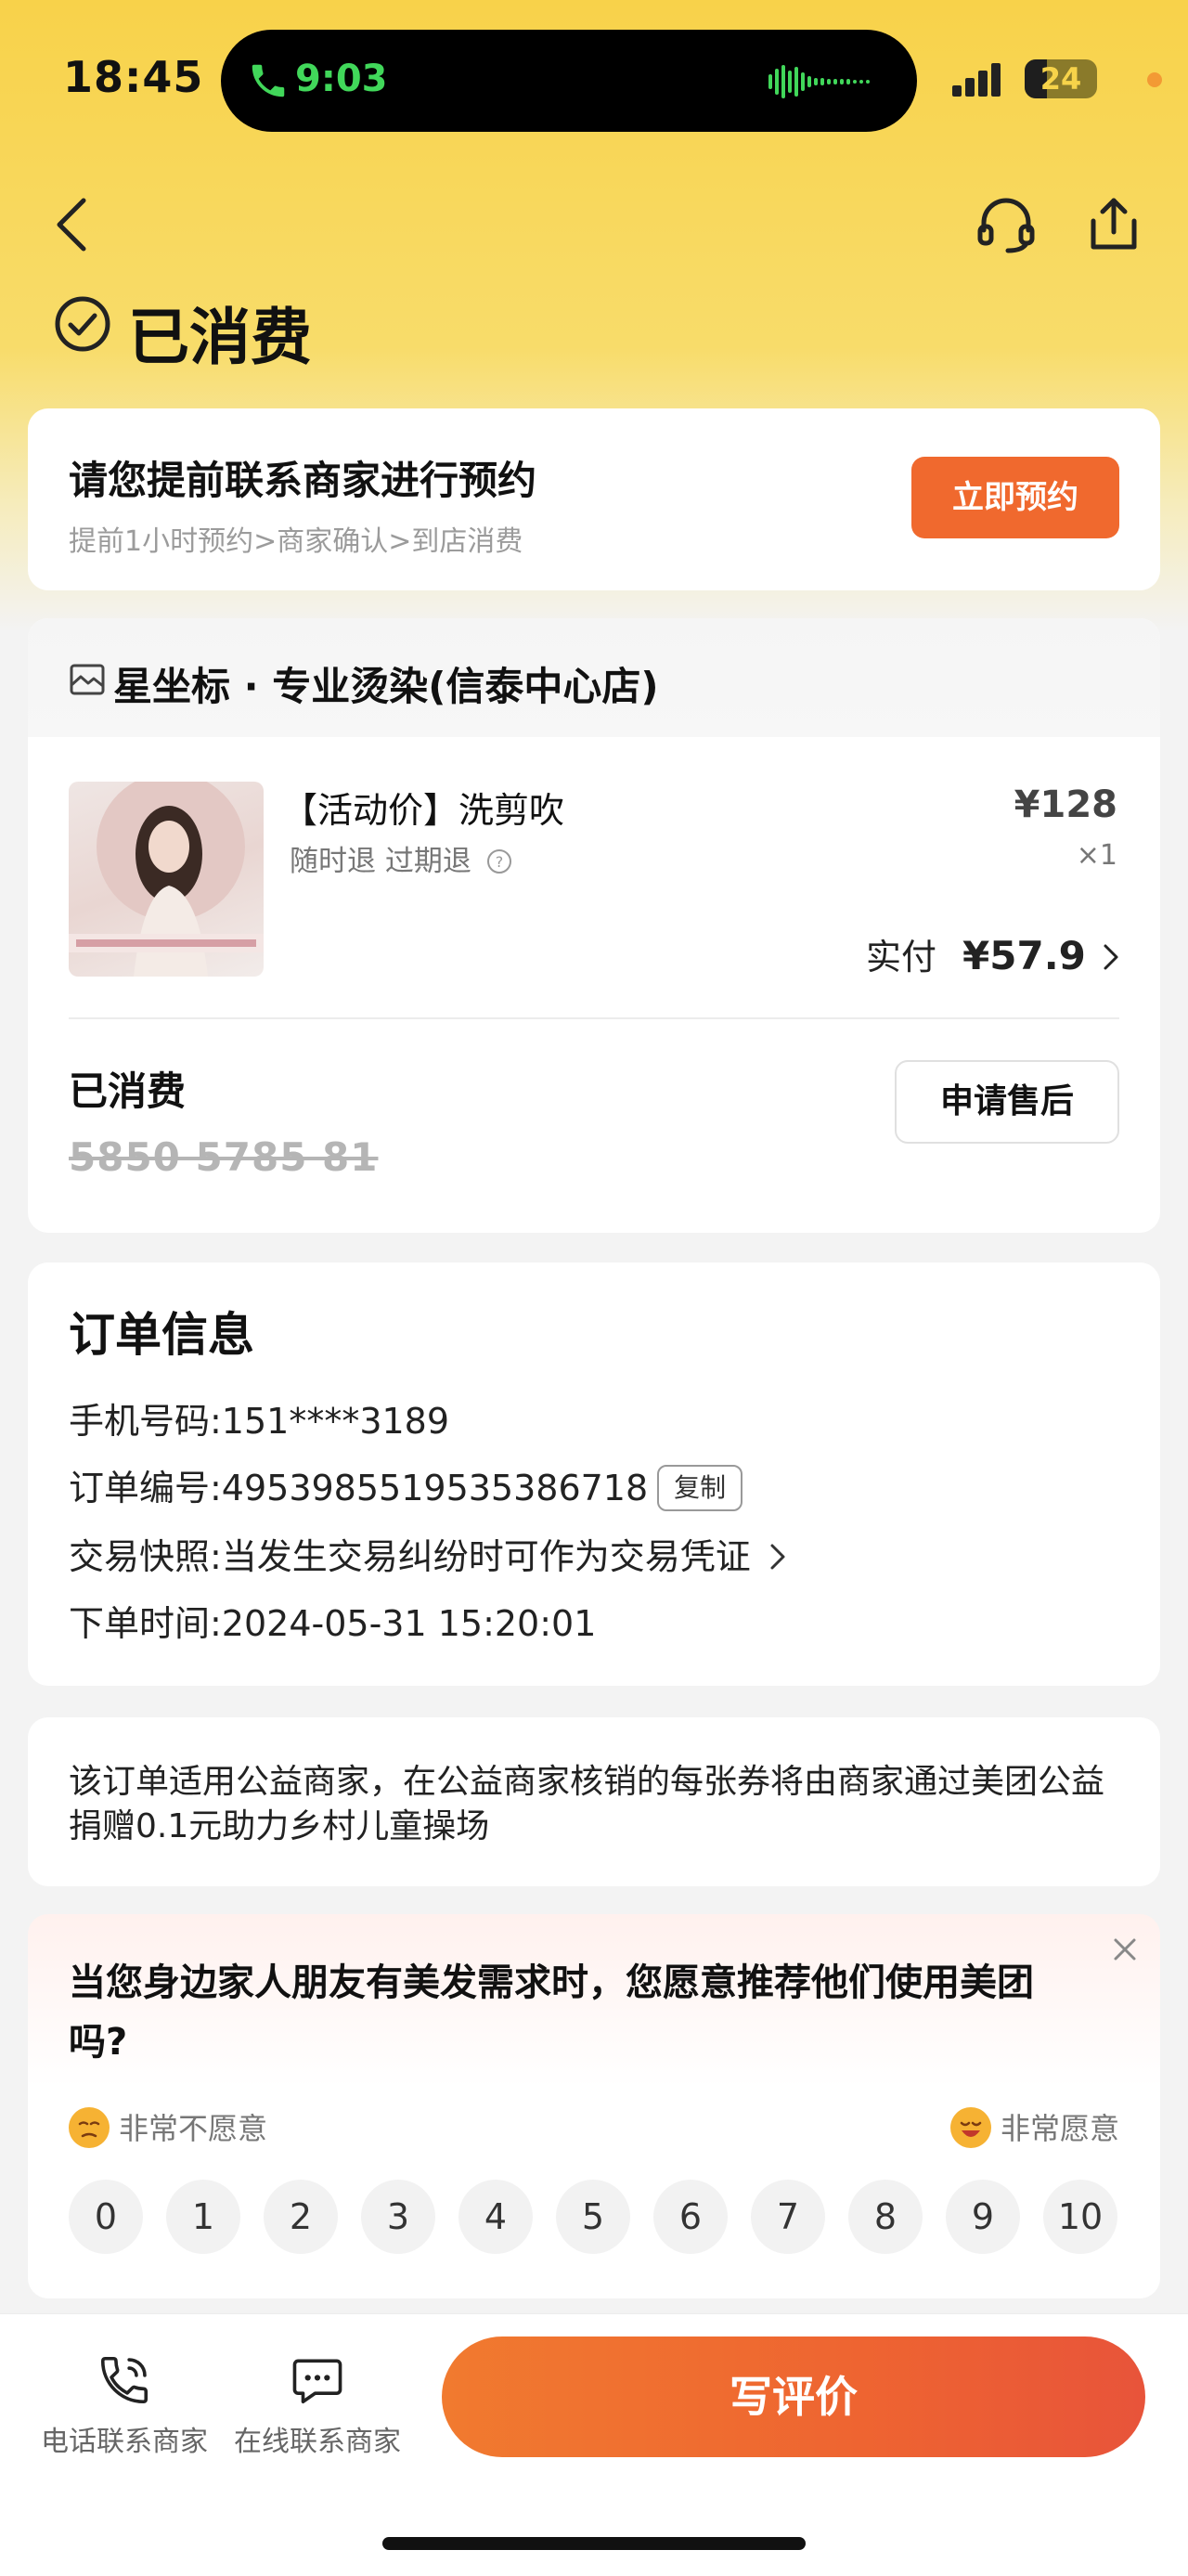  I want to click on order-info-heading: 订单信息, so click(161, 1335).